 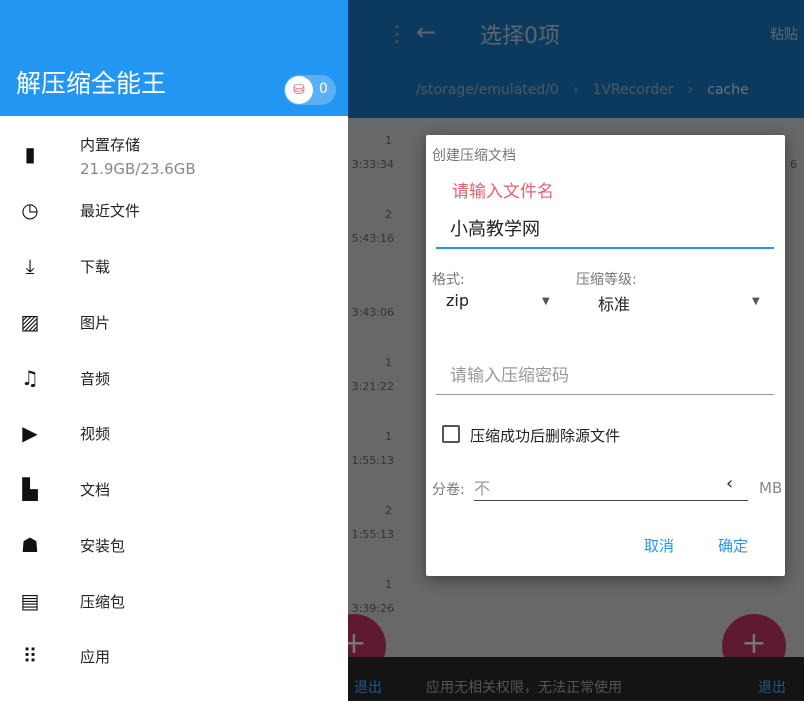 I want to click on format-select: zip, so click(x=457, y=300).